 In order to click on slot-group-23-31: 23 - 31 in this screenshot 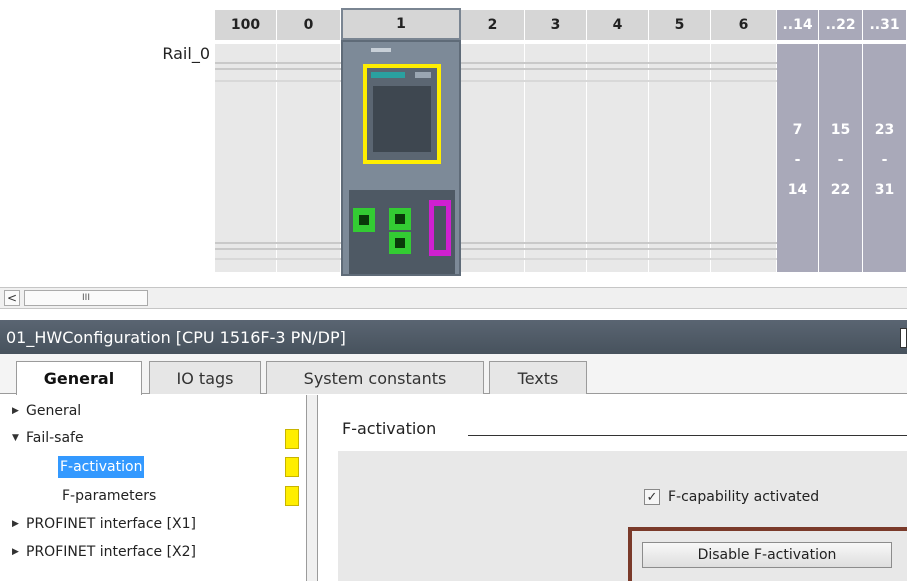, I will do `click(885, 158)`.